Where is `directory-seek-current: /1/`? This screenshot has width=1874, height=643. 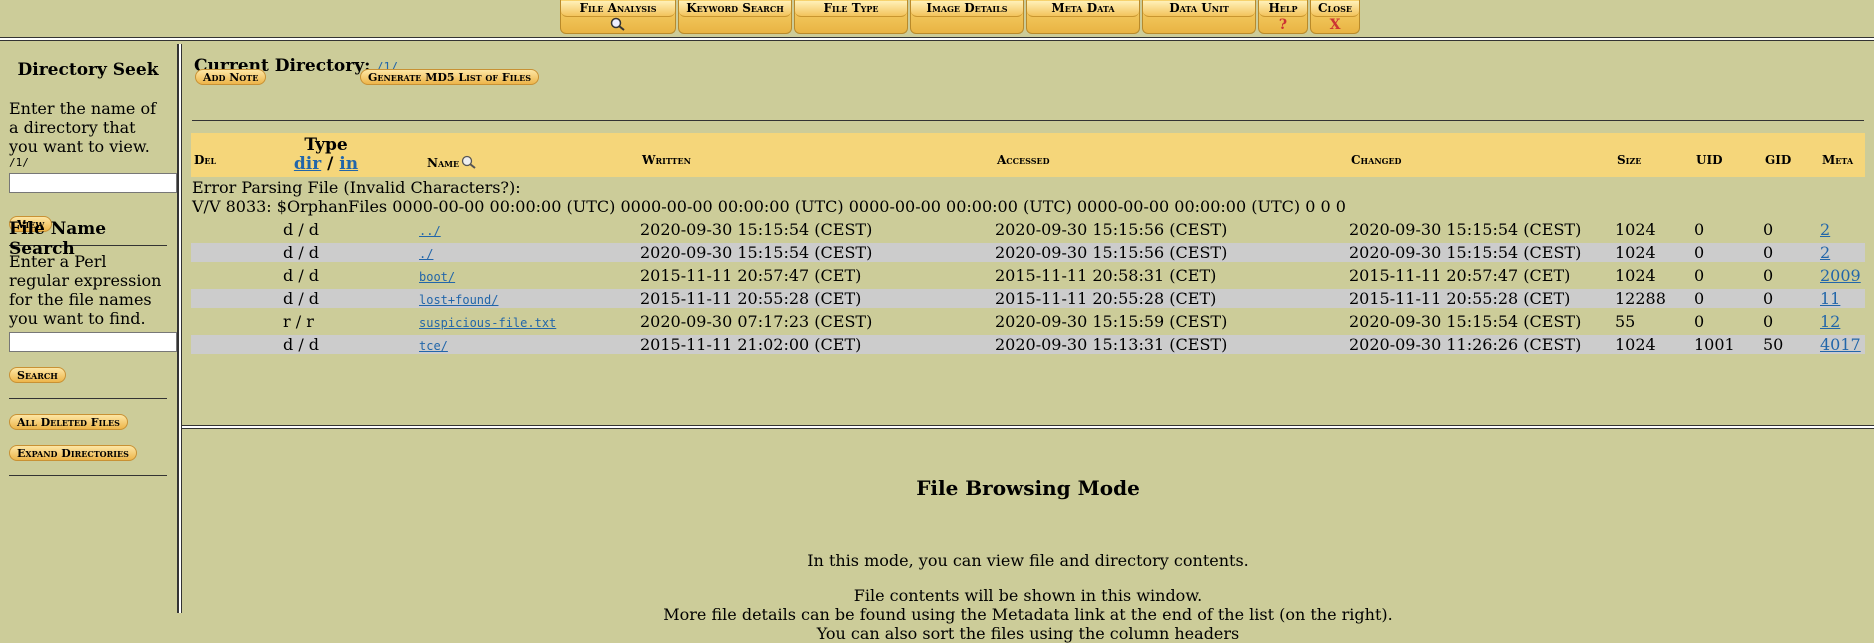 directory-seek-current: /1/ is located at coordinates (19, 162).